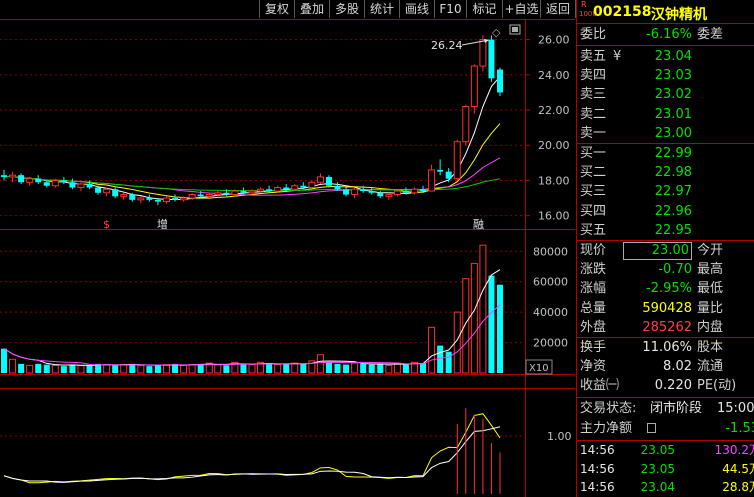 Image resolution: width=754 pixels, height=497 pixels. I want to click on tick-row: 14:56 23.04 28.8万, so click(665, 487).